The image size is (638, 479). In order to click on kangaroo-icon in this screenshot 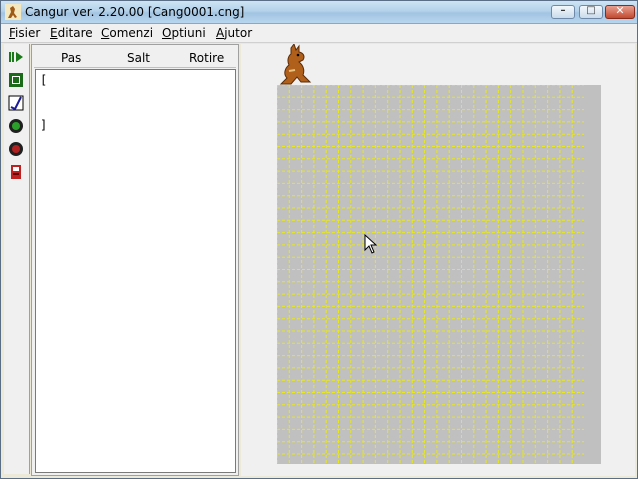, I will do `click(295, 64)`.